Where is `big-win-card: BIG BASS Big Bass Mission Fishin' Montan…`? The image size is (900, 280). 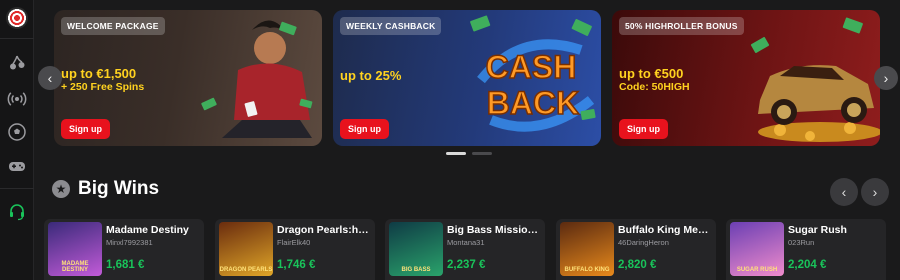 big-win-card: BIG BASS Big Bass Mission Fishin' Montan… is located at coordinates (465, 249).